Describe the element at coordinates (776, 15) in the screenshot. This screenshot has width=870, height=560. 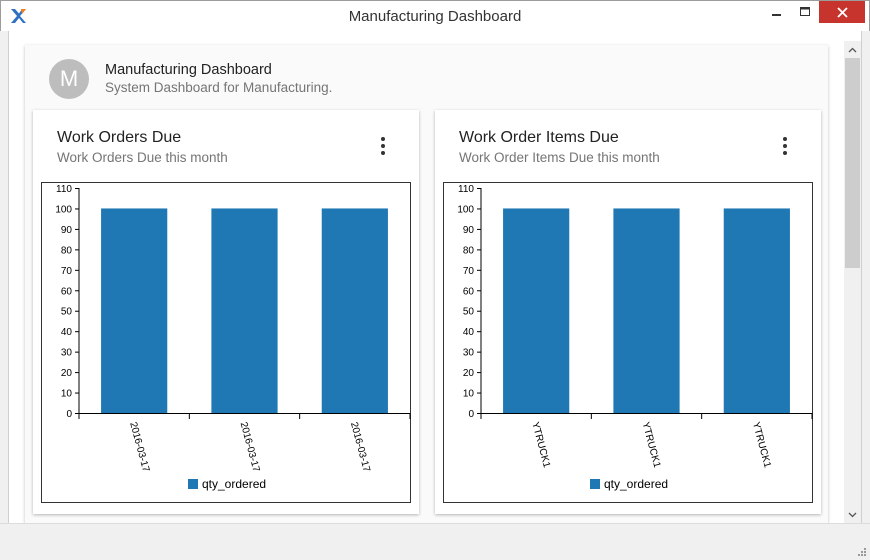
I see `minimize-icon` at that location.